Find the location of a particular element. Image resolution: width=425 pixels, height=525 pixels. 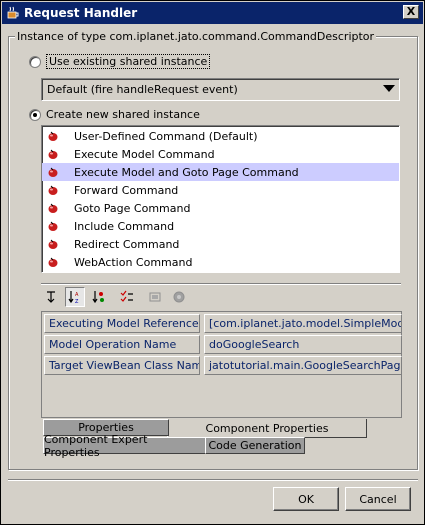

dropdown-value: Default (fire handleRequest event) is located at coordinates (142, 89).